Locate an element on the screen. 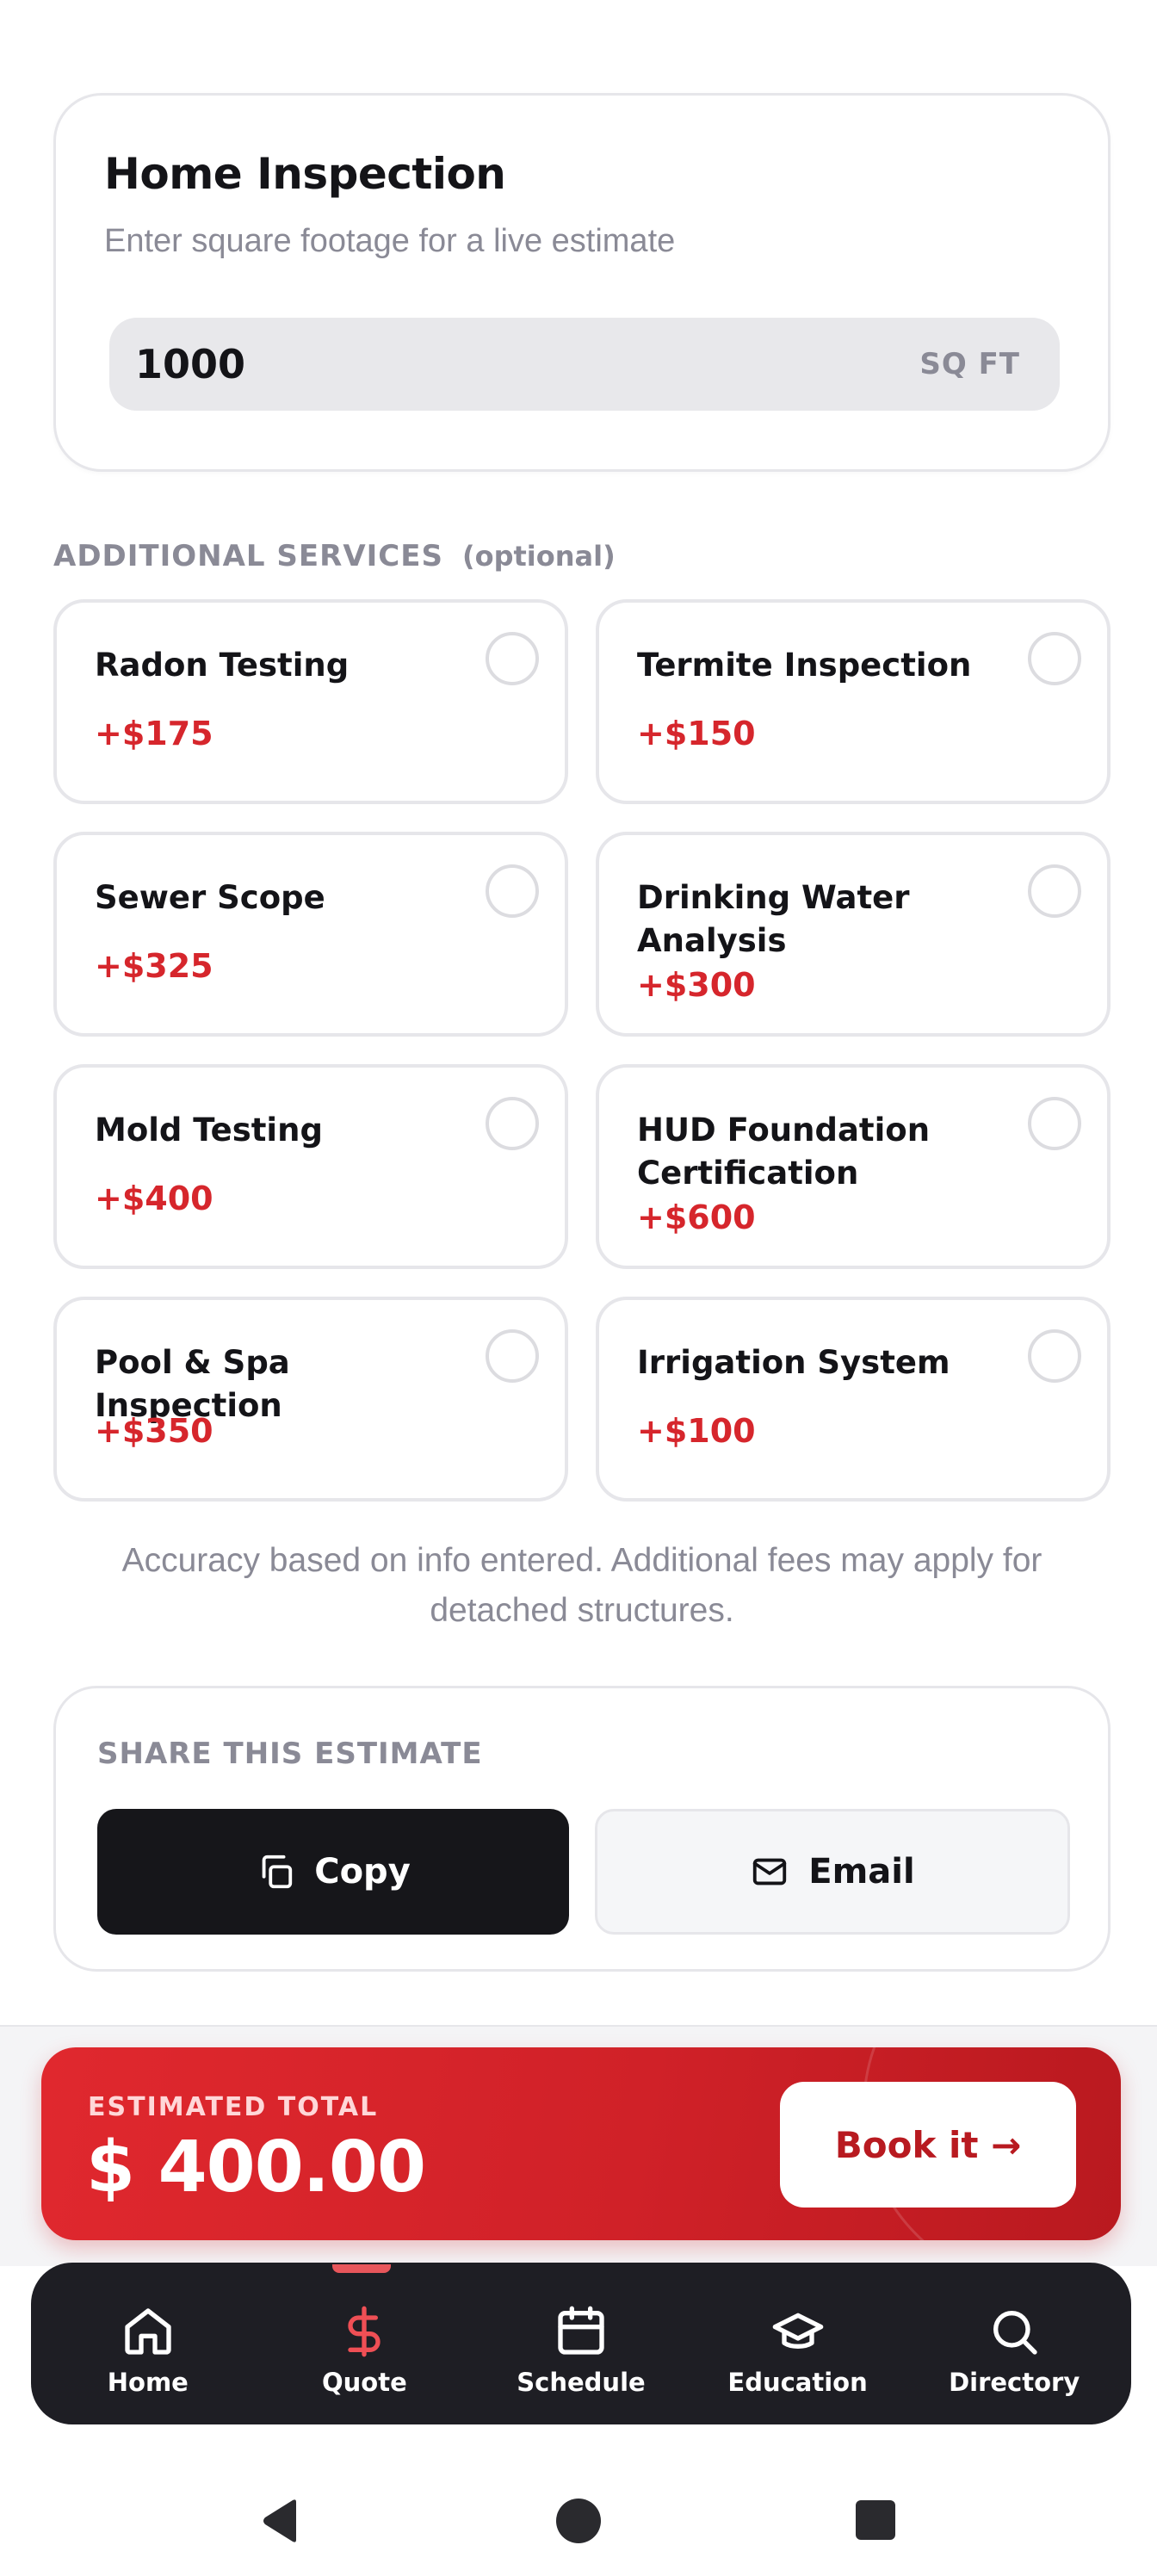  service-card-drinking-water-analysis: Drinking Water Analysis +$300 is located at coordinates (854, 935).